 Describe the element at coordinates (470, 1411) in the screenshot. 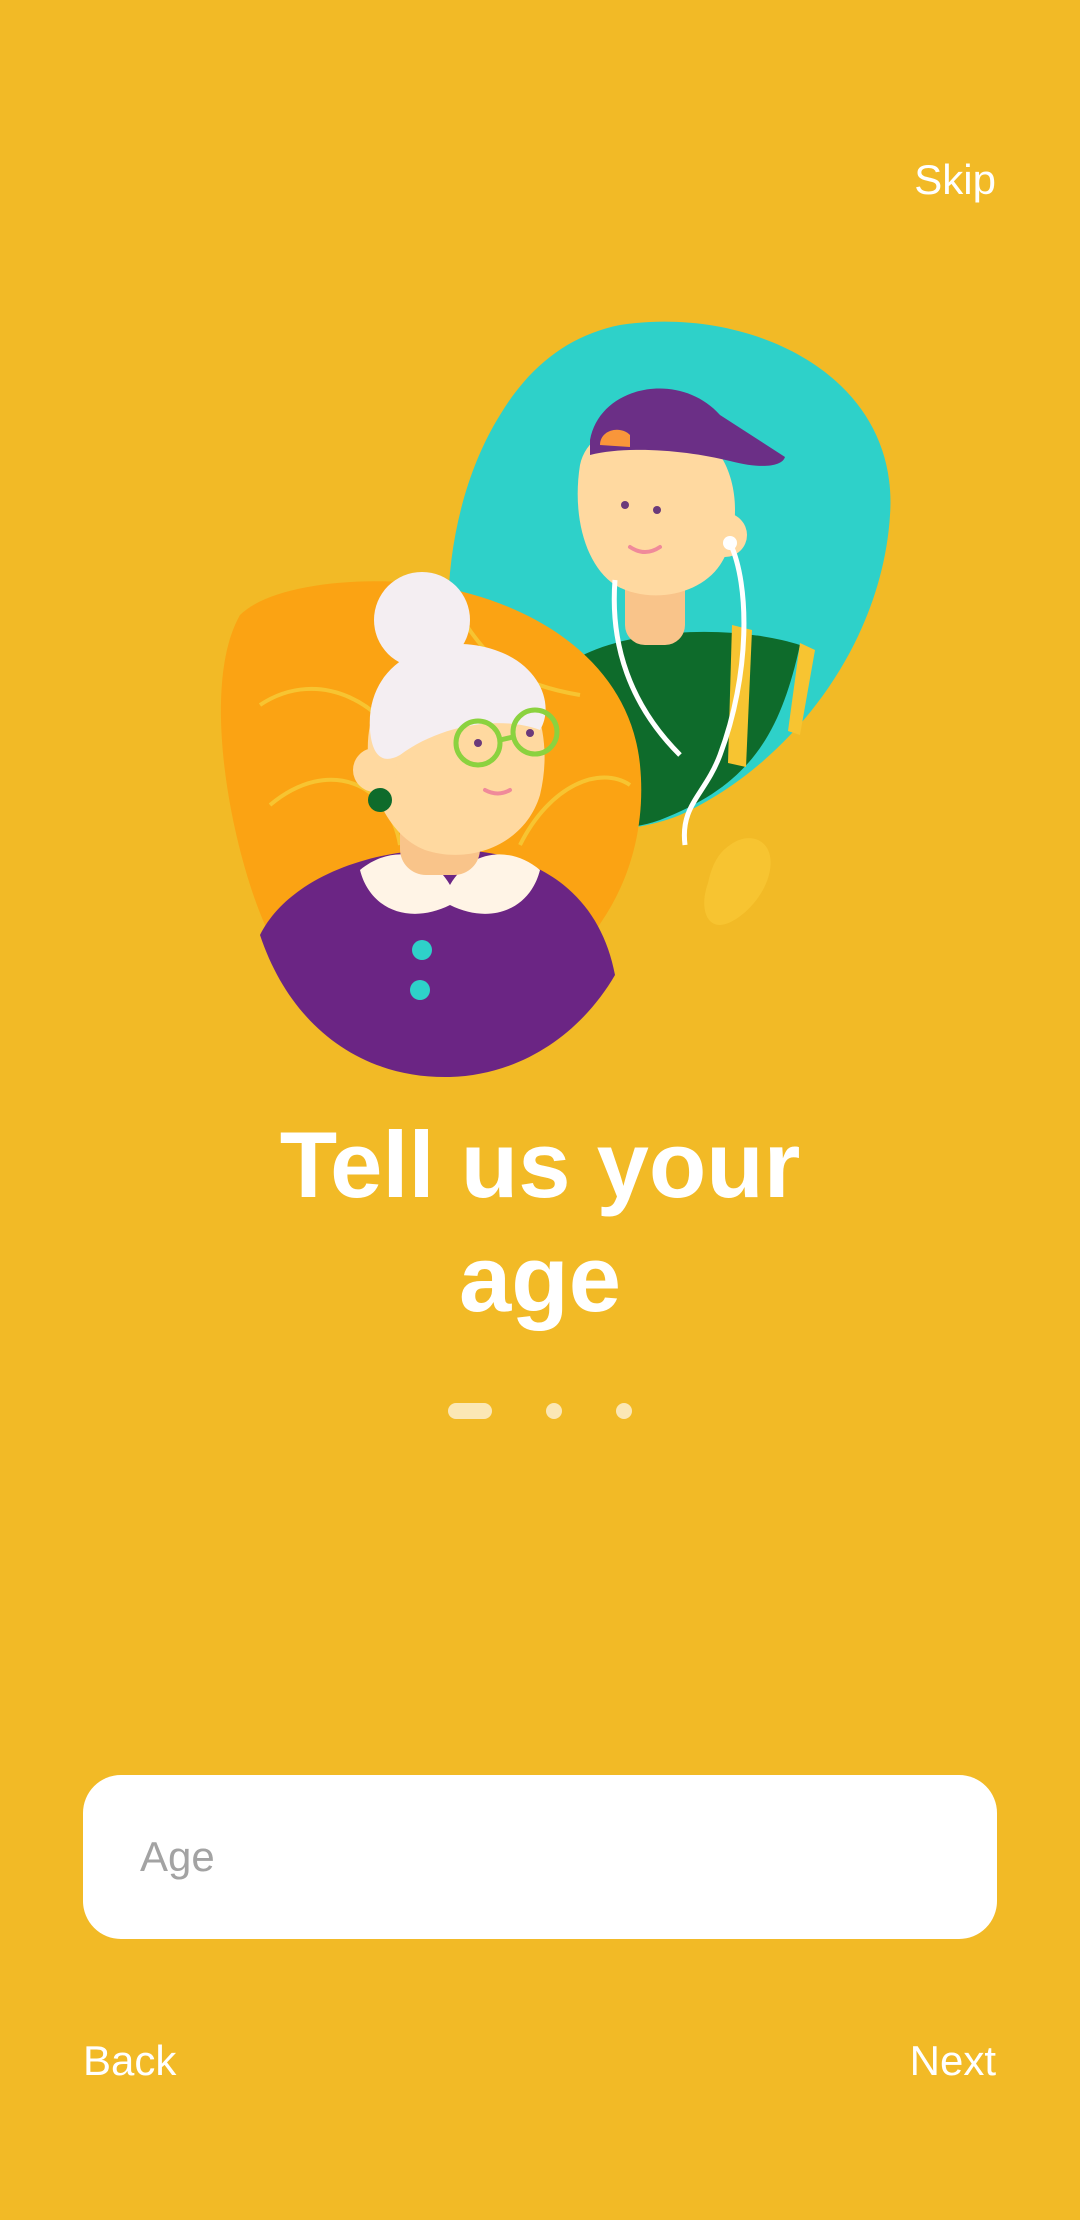

I see `page-indicator-dot-1-active` at that location.